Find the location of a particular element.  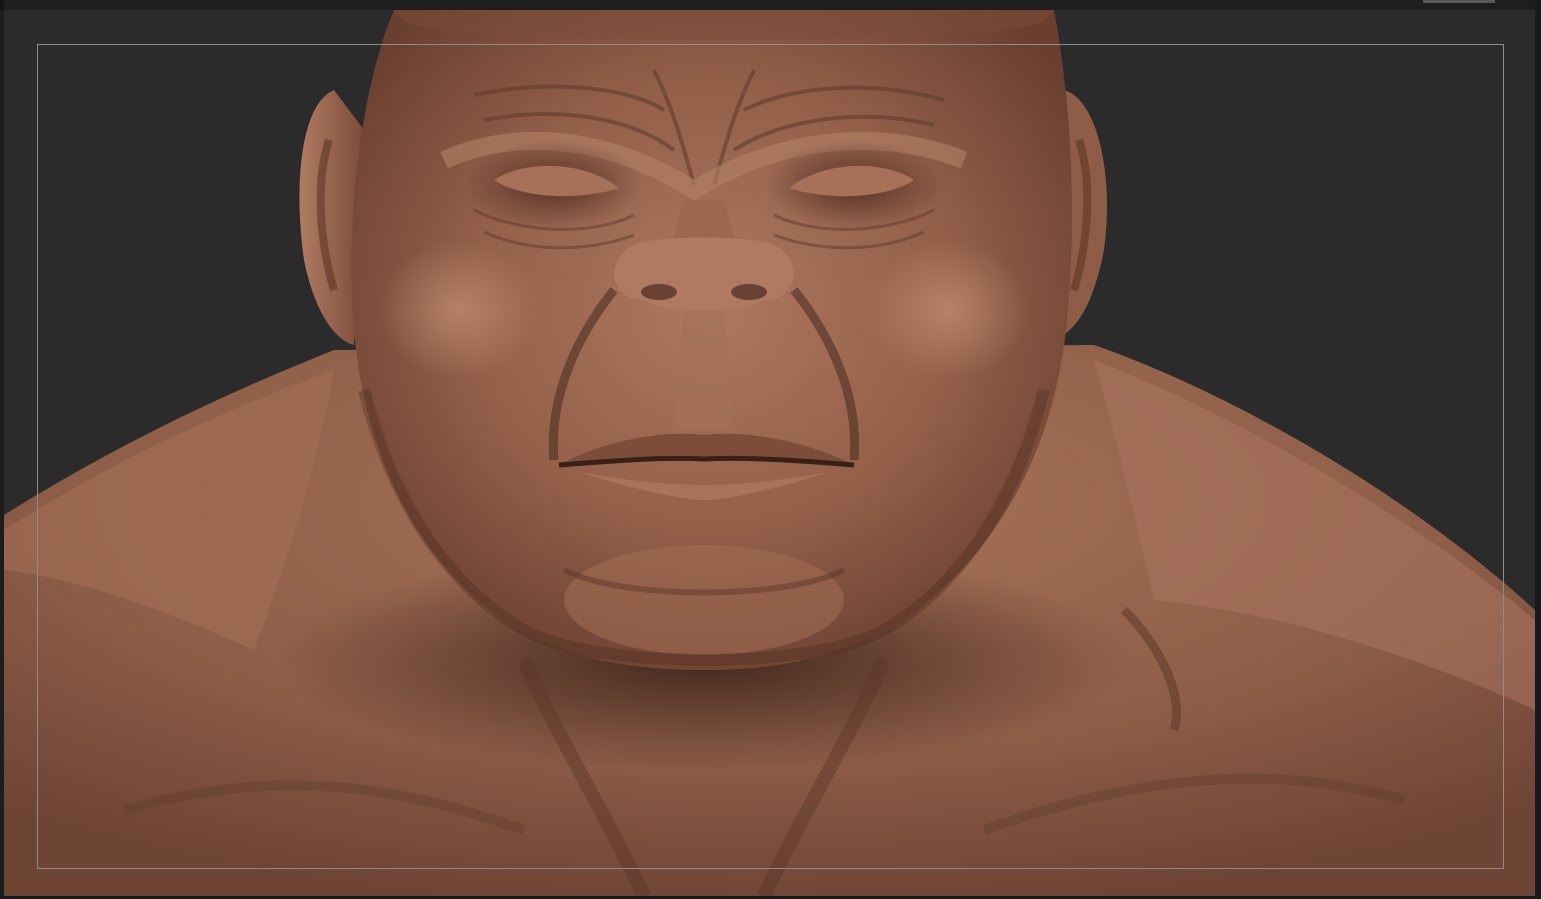

toolbar-tab is located at coordinates (1459, 1).